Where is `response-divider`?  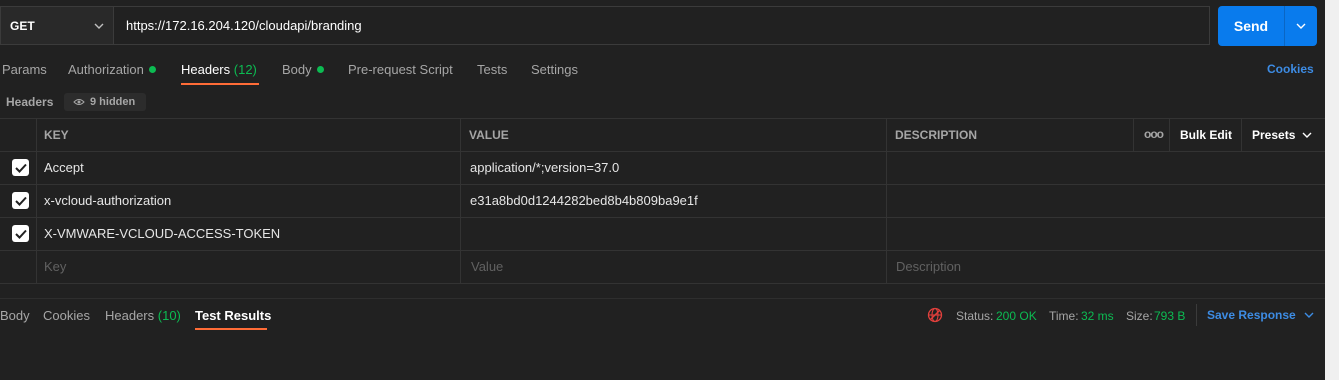 response-divider is located at coordinates (662, 298).